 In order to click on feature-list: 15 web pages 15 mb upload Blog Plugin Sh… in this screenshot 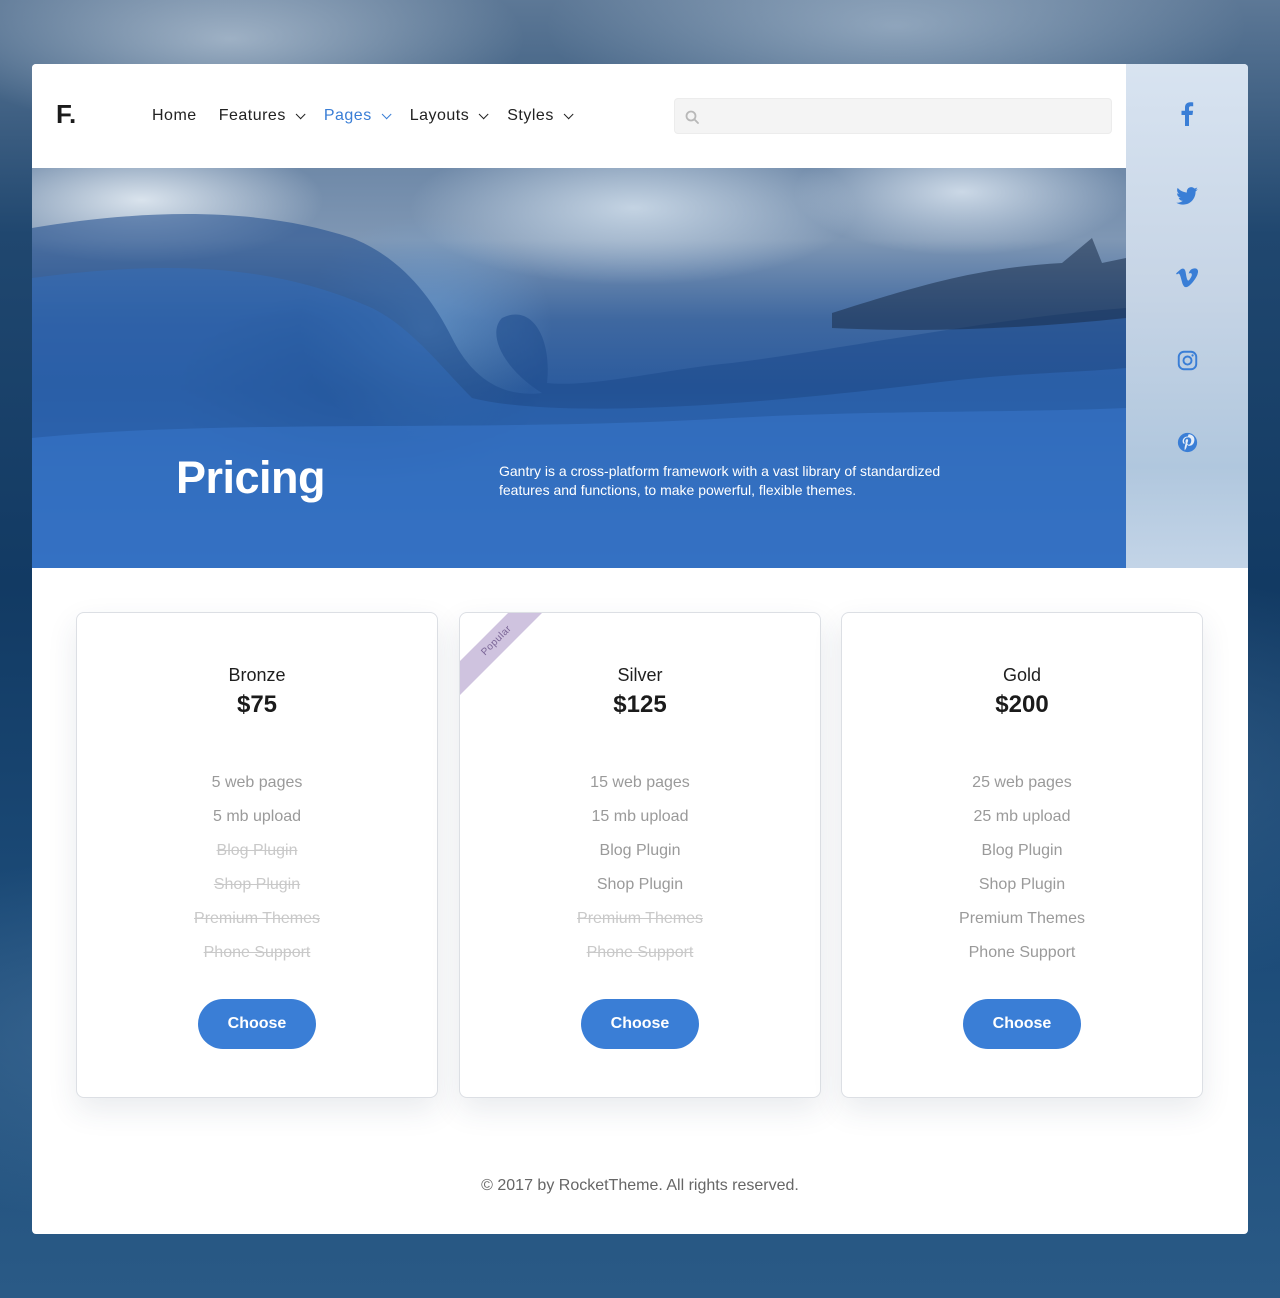, I will do `click(640, 873)`.